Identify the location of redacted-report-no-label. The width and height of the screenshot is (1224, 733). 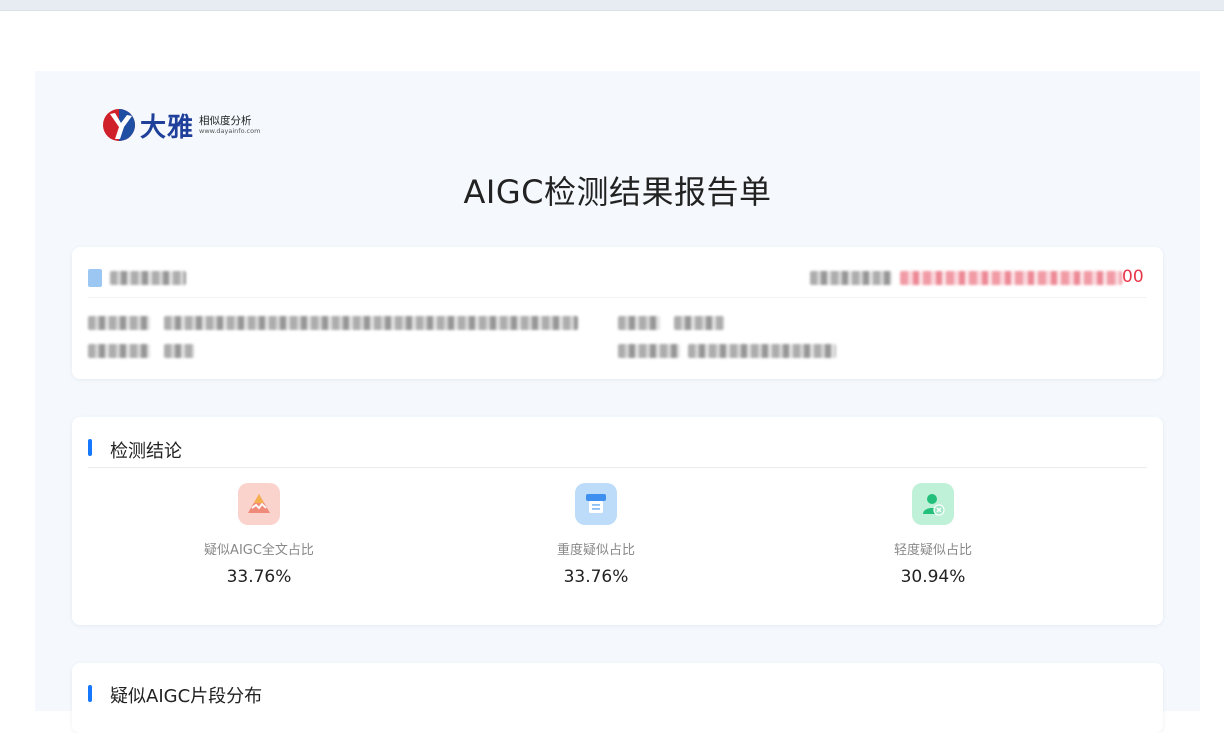
(851, 278).